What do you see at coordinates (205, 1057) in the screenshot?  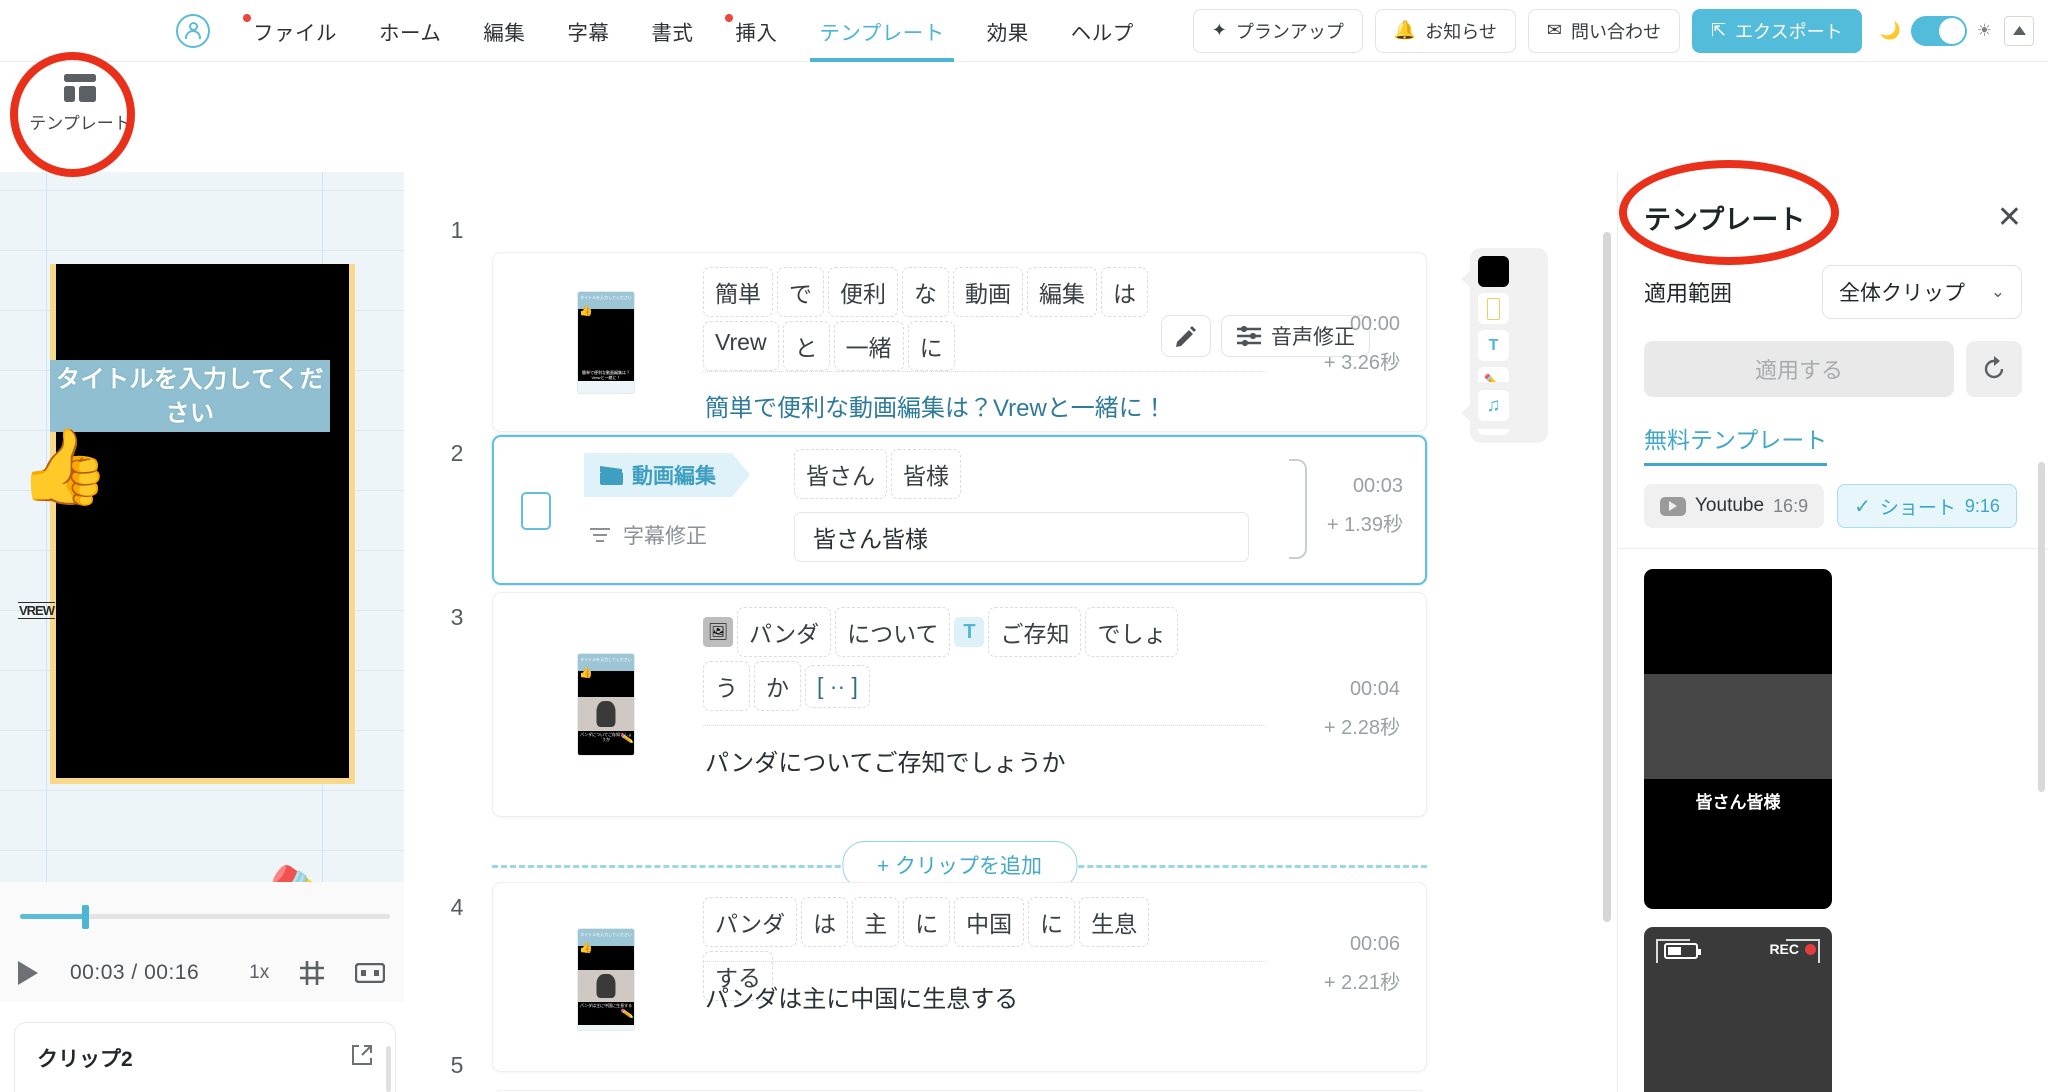 I see `clip-name-bar: クリップ2` at bounding box center [205, 1057].